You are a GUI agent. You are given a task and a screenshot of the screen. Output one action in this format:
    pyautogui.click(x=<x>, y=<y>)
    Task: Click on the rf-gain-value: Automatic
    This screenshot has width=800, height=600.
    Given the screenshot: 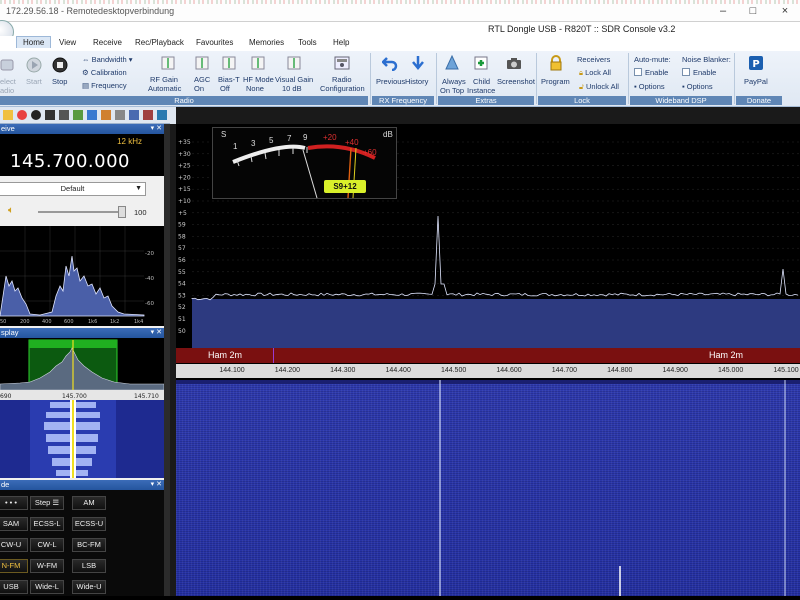 What is the action you would take?
    pyautogui.click(x=164, y=88)
    